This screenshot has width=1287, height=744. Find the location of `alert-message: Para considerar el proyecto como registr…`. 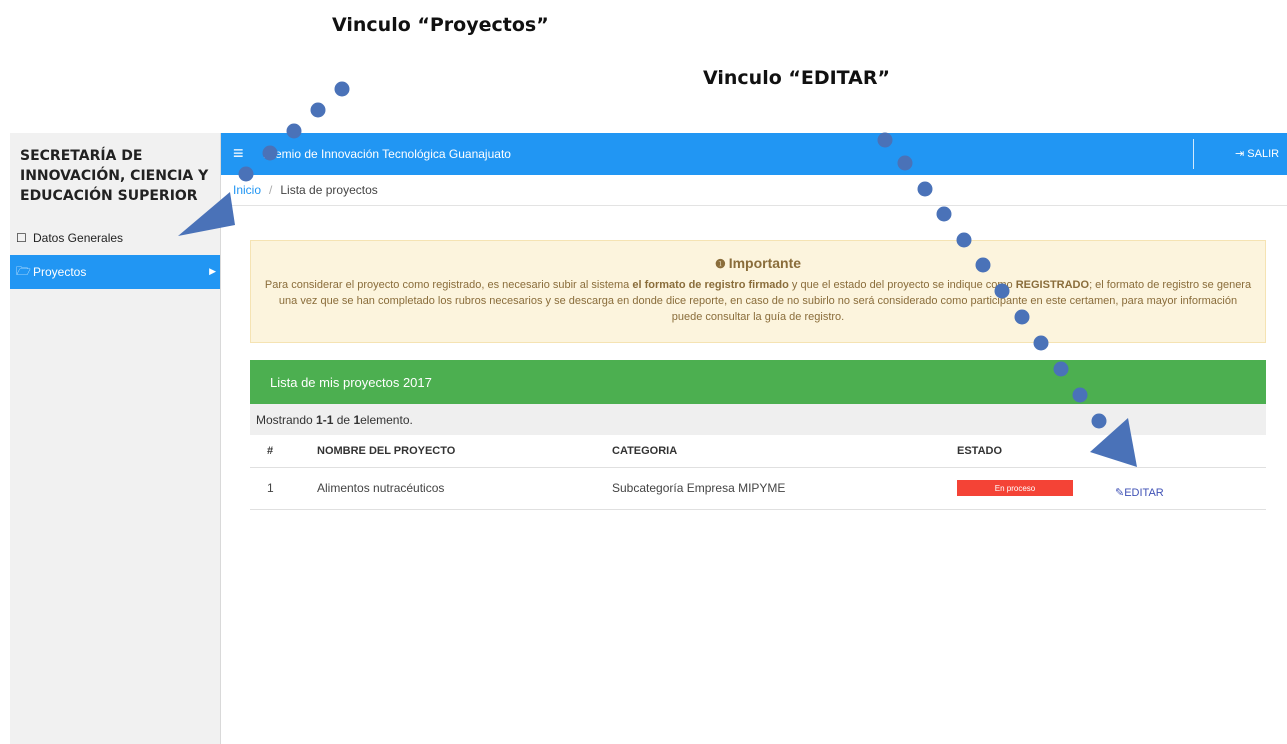

alert-message: Para considerar el proyecto como registr… is located at coordinates (758, 301).